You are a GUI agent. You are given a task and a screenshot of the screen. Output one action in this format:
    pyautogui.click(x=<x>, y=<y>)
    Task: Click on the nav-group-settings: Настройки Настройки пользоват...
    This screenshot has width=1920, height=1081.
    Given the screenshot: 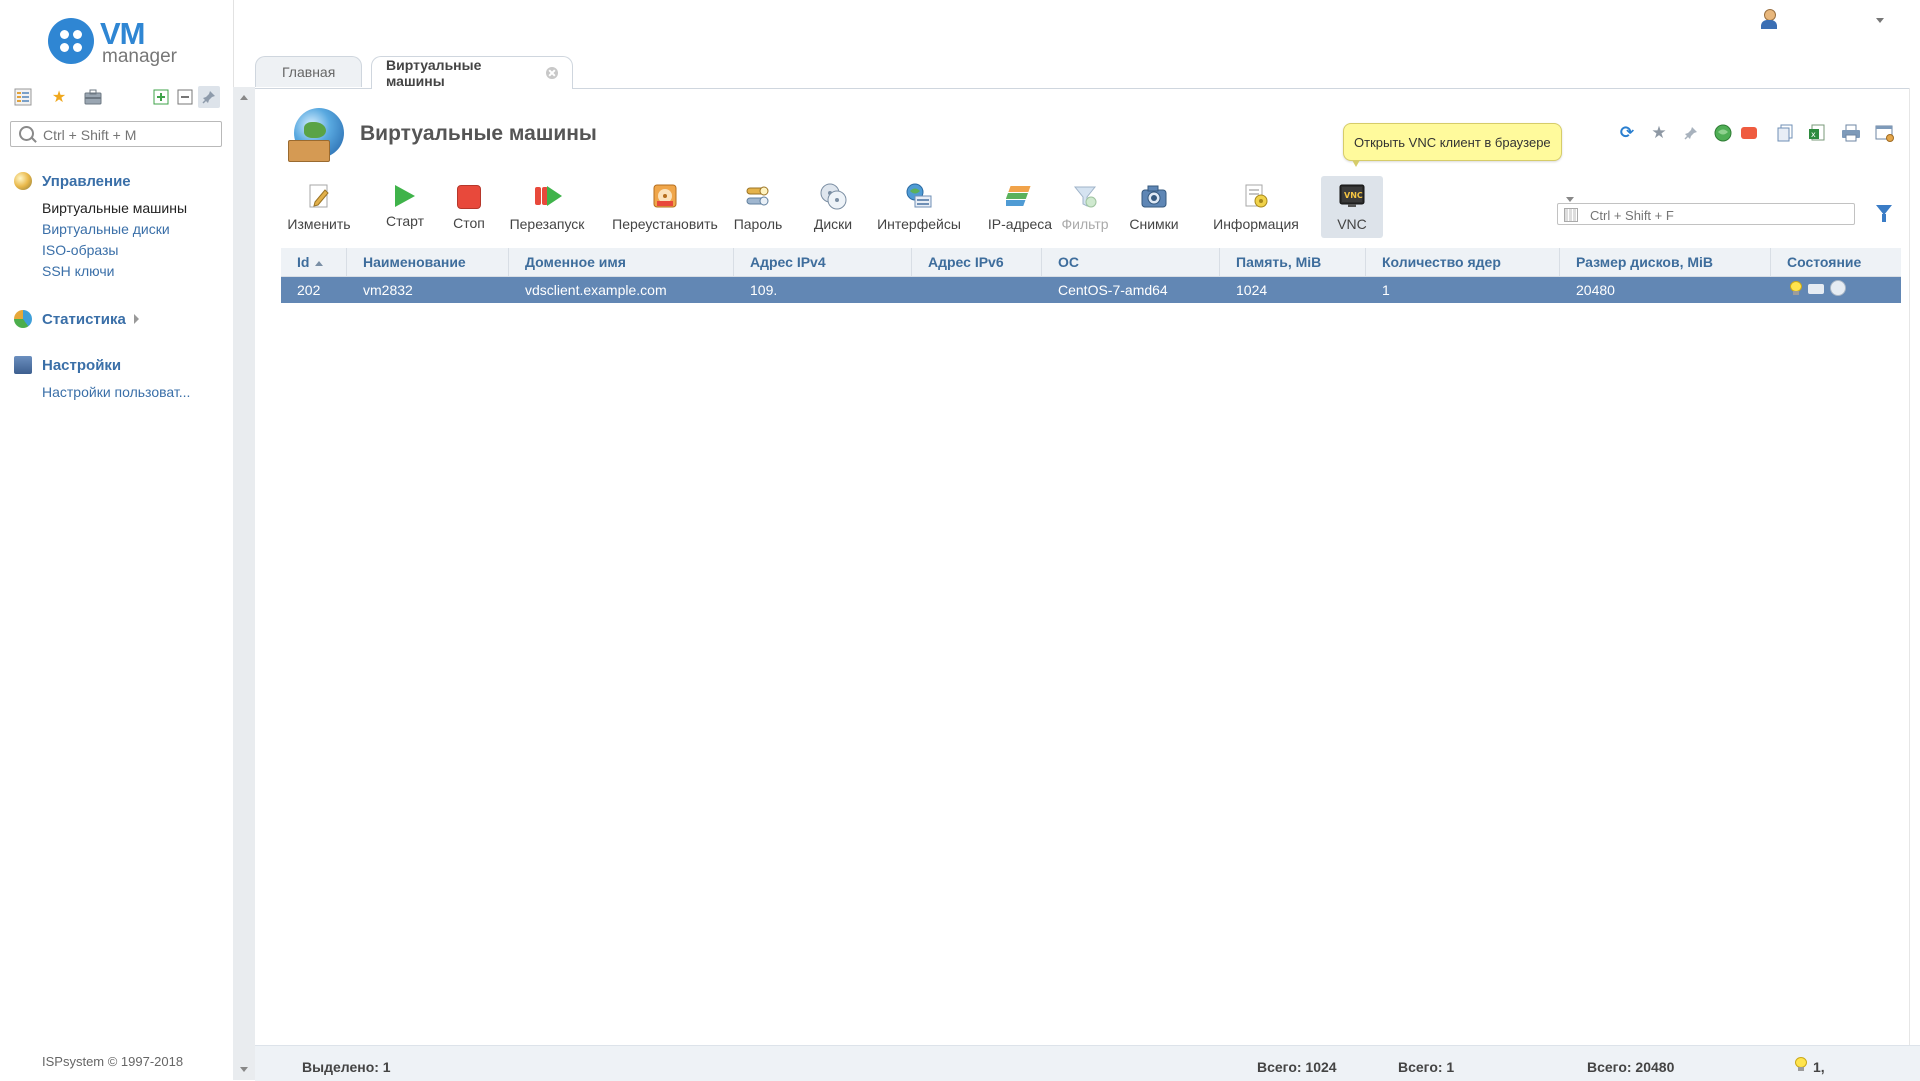 What is the action you would take?
    pyautogui.click(x=102, y=378)
    